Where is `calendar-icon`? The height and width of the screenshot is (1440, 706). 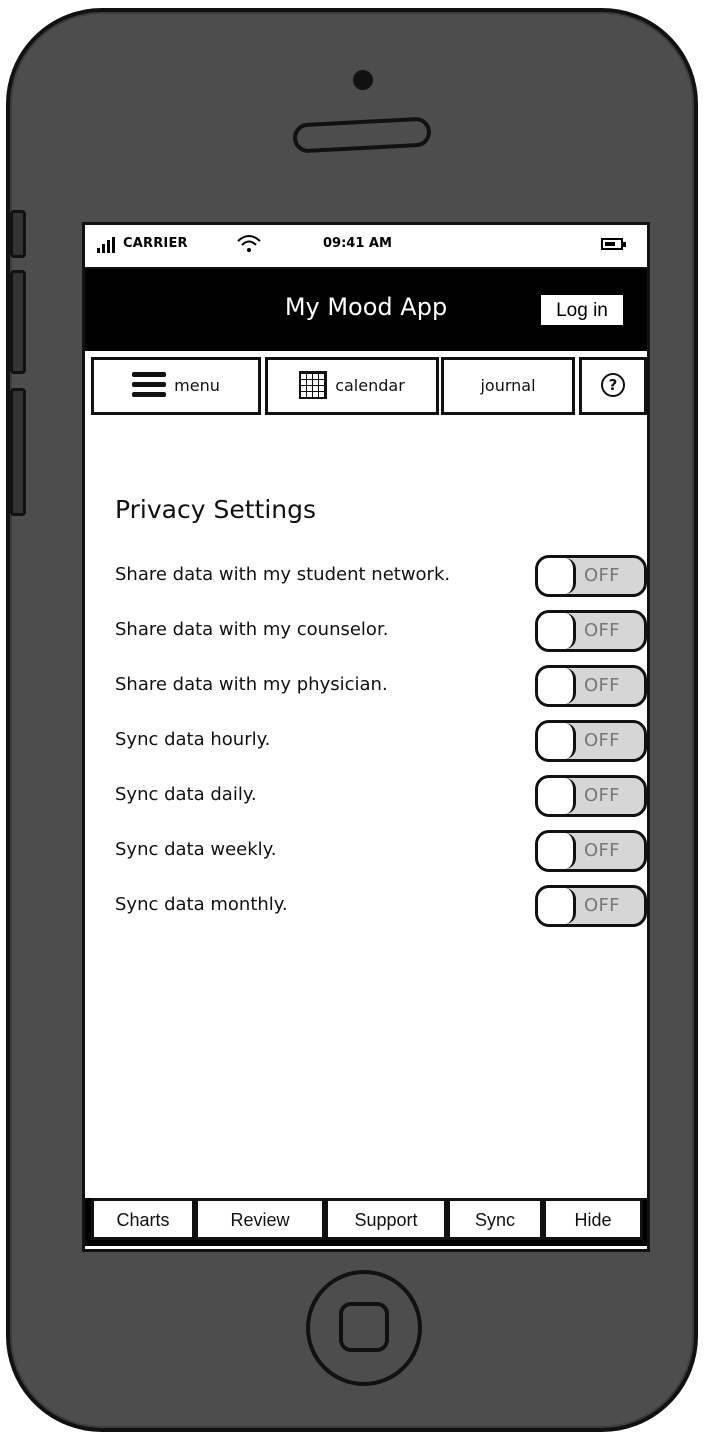 calendar-icon is located at coordinates (313, 384).